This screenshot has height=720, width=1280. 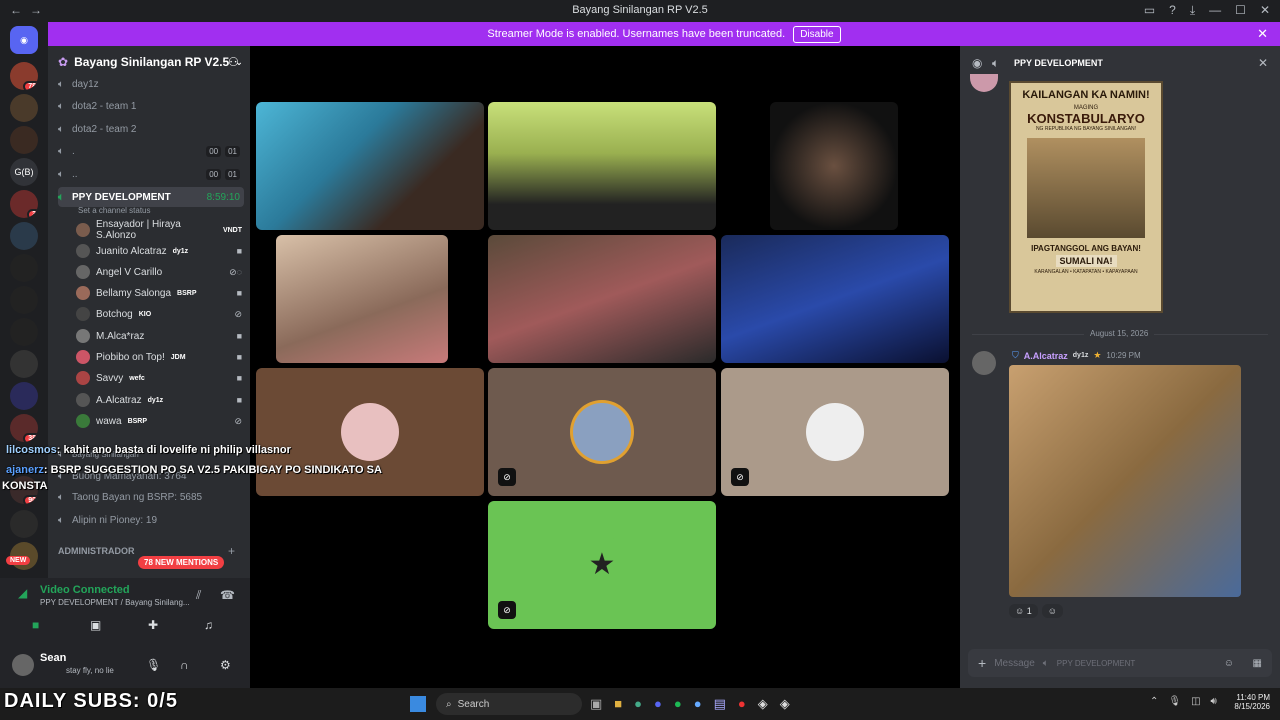 What do you see at coordinates (1214, 701) in the screenshot?
I see `volume-icon: 🔊︎` at bounding box center [1214, 701].